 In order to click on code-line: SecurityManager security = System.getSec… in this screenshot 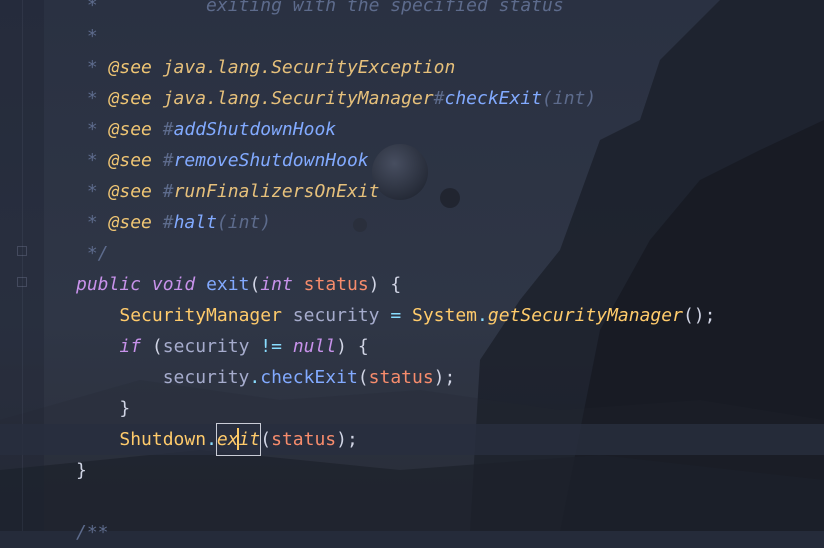, I will do `click(412, 315)`.